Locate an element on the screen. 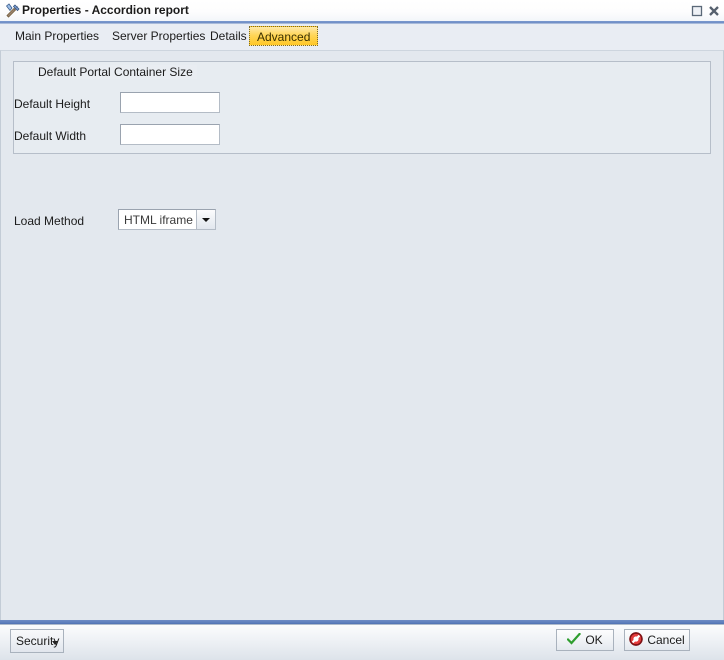  tab-server-properties: Server Properties is located at coordinates (158, 36).